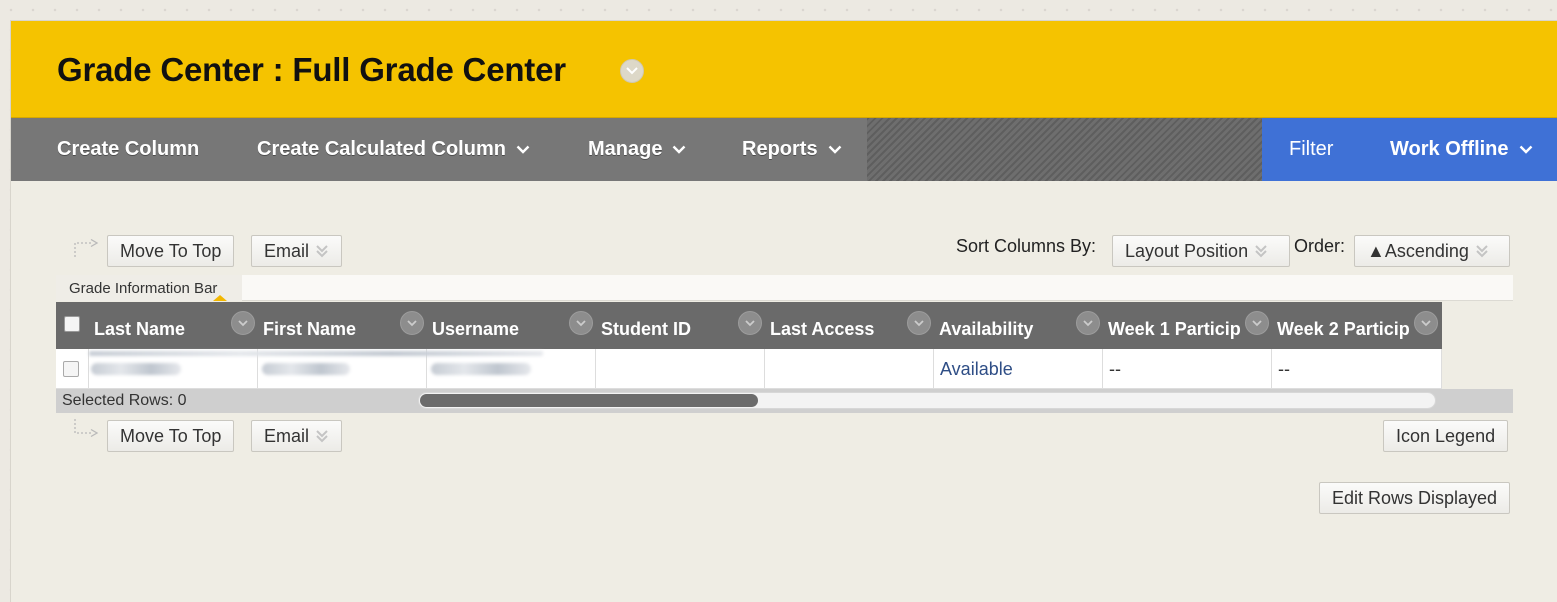  Describe the element at coordinates (381, 149) in the screenshot. I see `create-calculated-column-label: Create Calculated Column` at that location.